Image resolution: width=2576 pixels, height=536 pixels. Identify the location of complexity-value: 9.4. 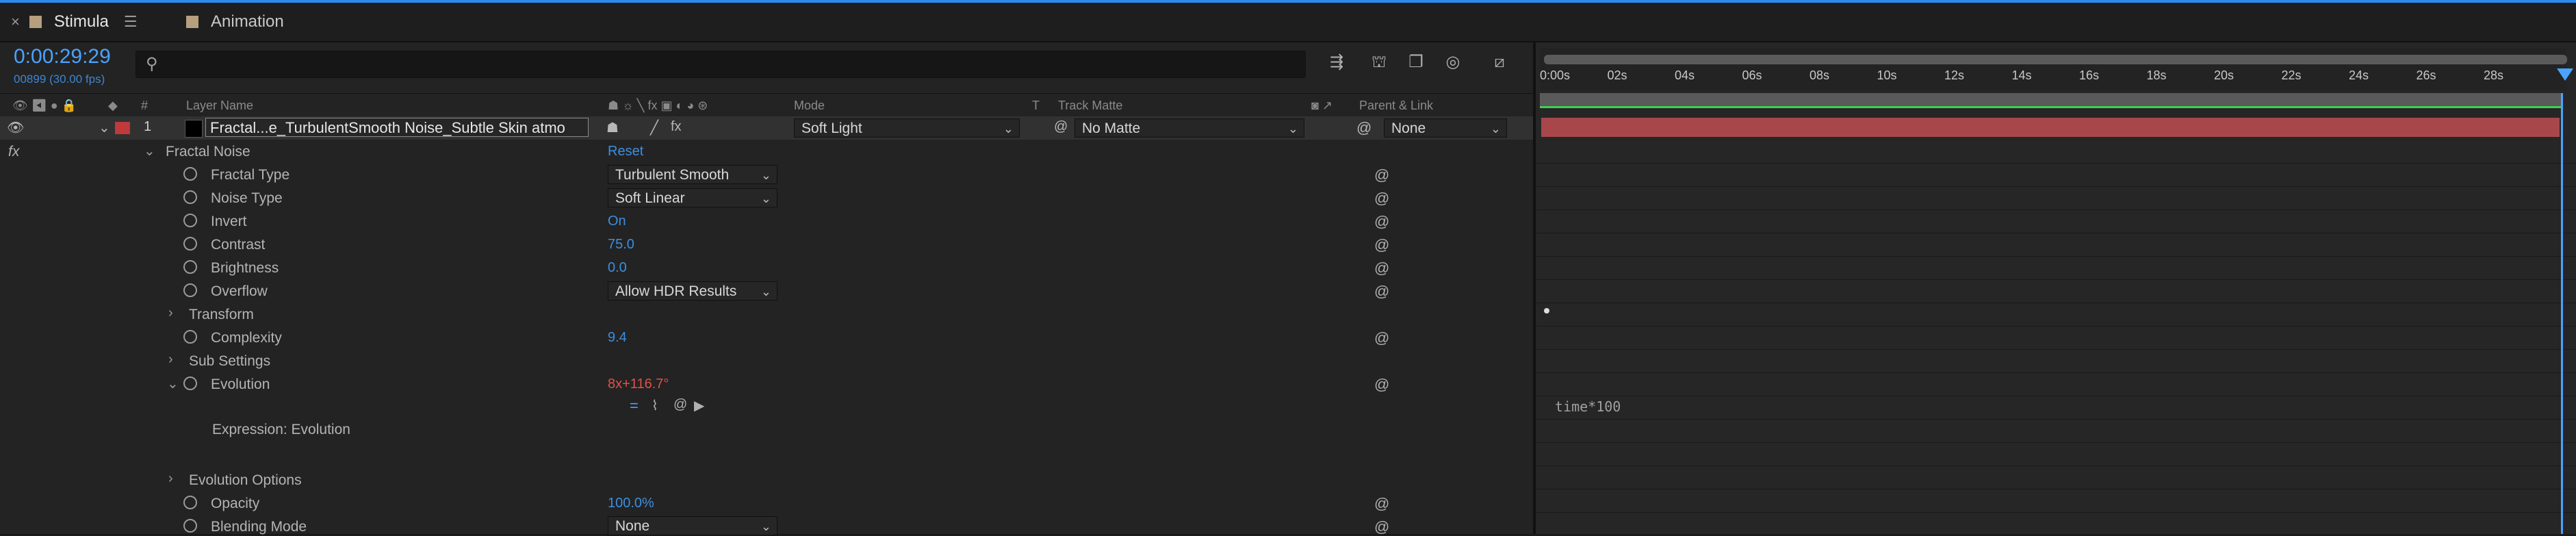
(617, 338).